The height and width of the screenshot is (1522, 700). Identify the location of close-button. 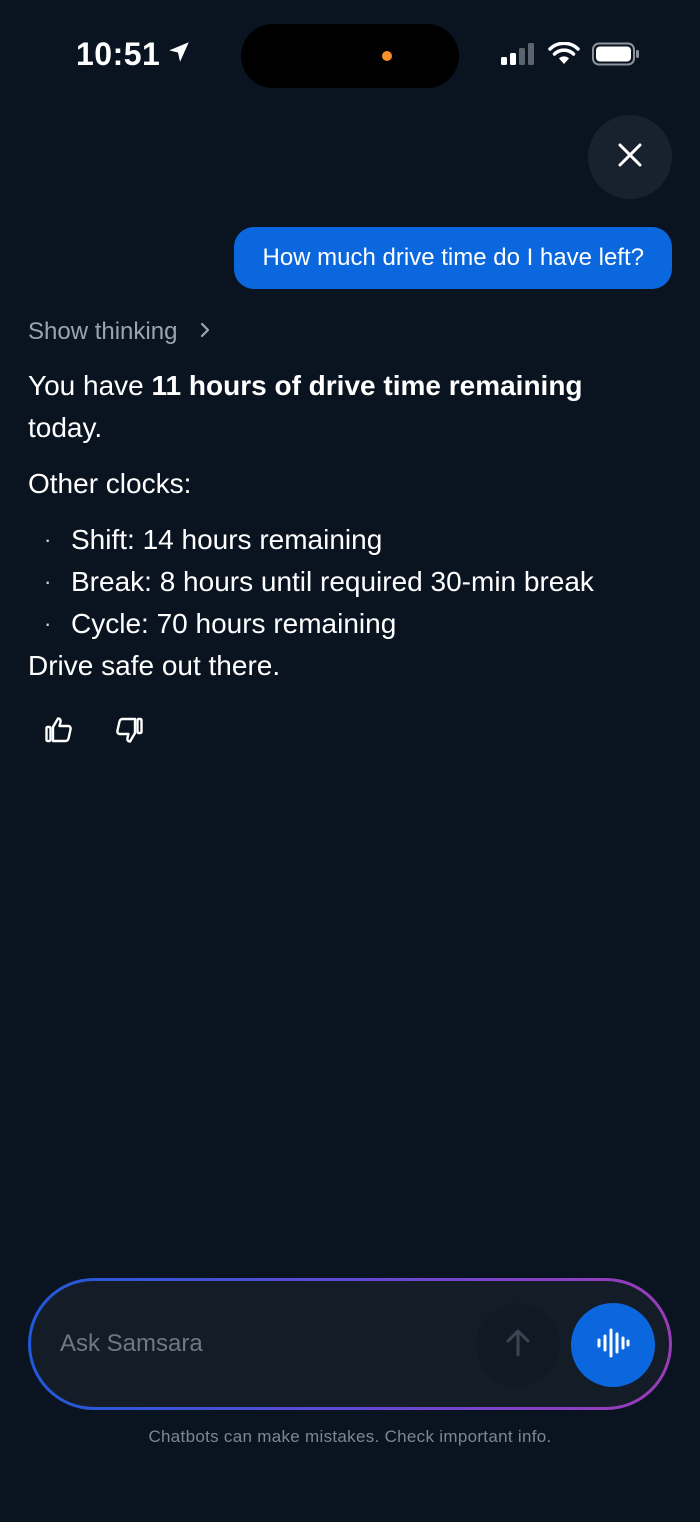
(630, 157).